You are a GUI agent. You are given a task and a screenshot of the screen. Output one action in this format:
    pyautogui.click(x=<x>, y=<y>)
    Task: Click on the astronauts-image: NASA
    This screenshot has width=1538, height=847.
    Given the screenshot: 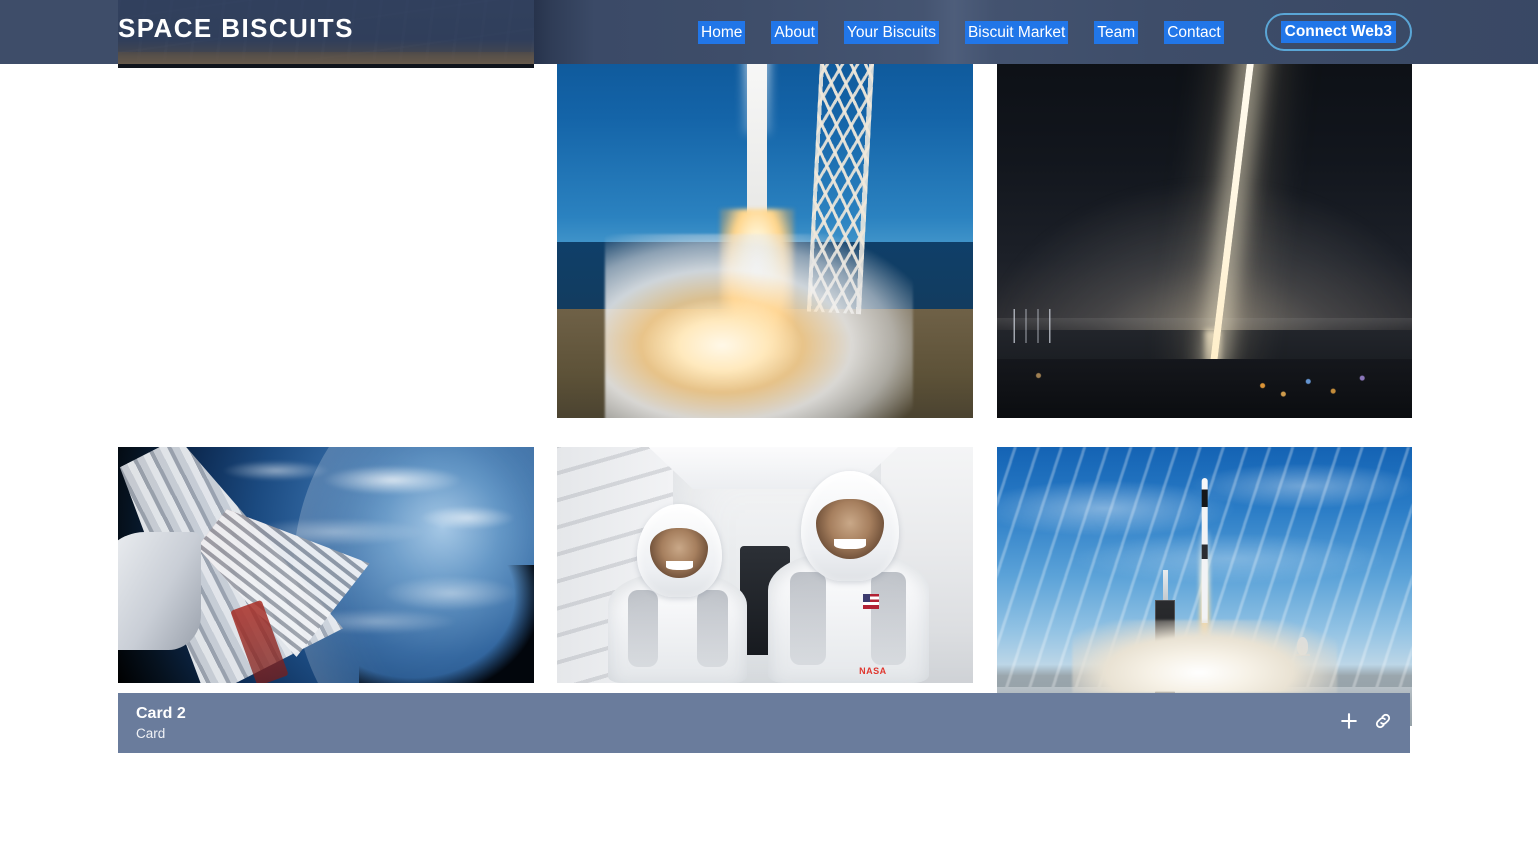 What is the action you would take?
    pyautogui.click(x=765, y=565)
    